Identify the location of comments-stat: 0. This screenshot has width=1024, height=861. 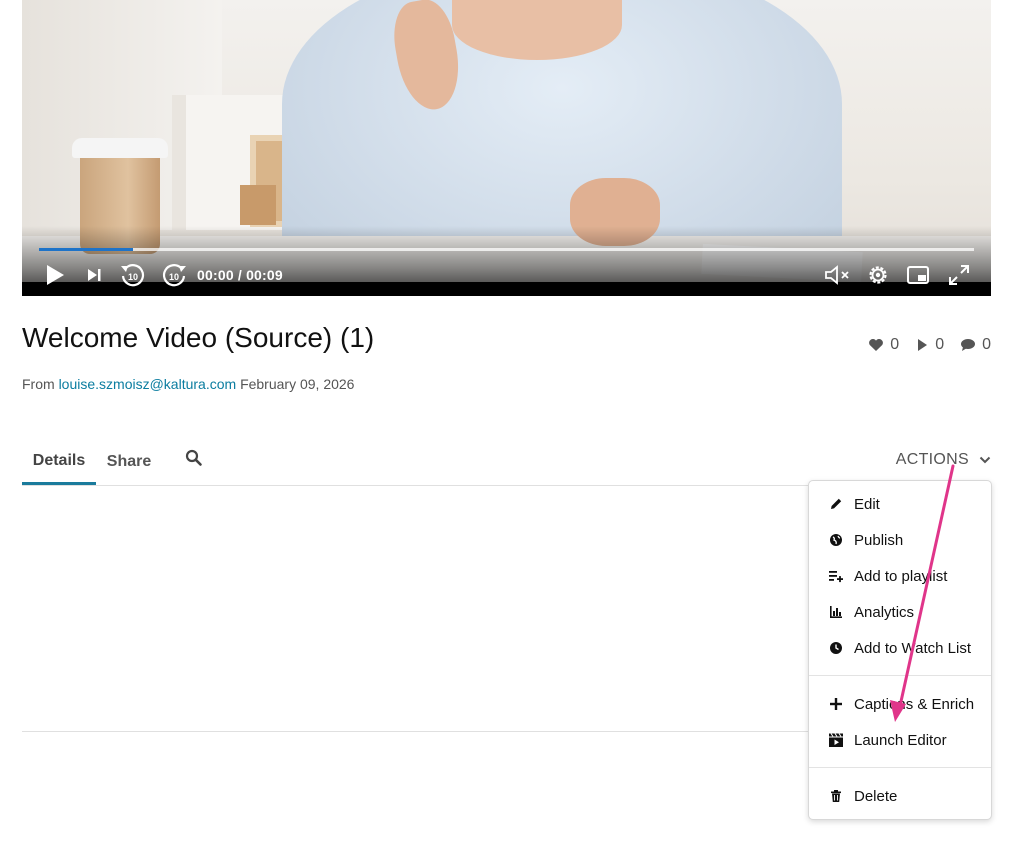
(975, 345).